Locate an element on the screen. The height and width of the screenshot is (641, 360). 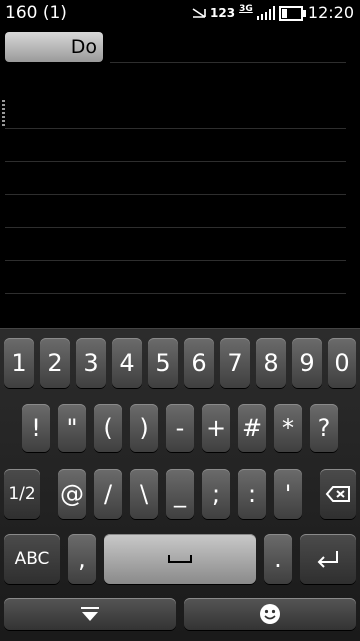
message-counter: 160 (1) is located at coordinates (36, 13).